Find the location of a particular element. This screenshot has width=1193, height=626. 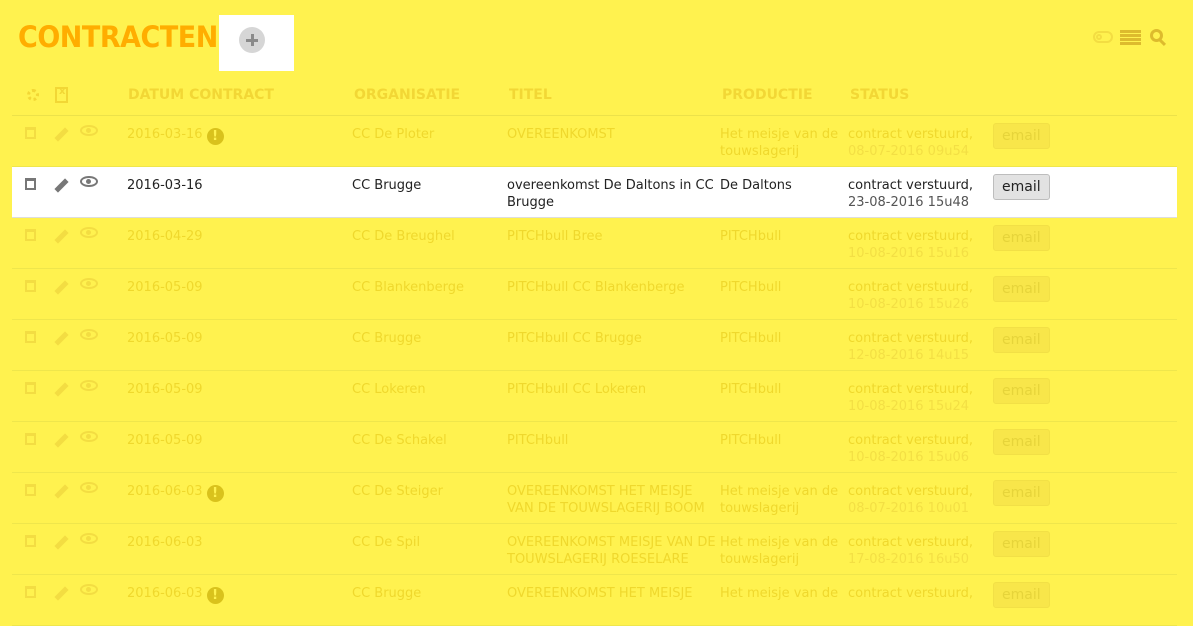

cell-productie: Het meisje van de is located at coordinates (779, 593).